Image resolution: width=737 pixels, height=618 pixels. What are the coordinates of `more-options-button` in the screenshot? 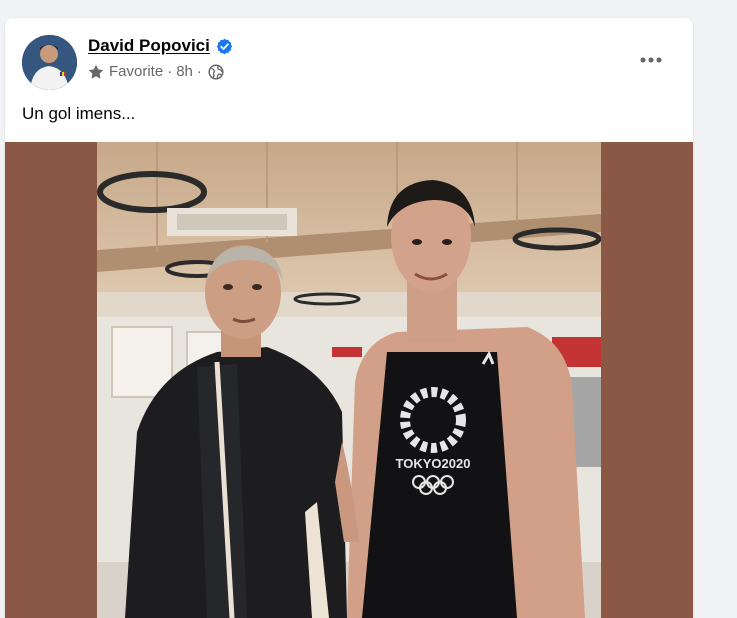 It's located at (651, 60).